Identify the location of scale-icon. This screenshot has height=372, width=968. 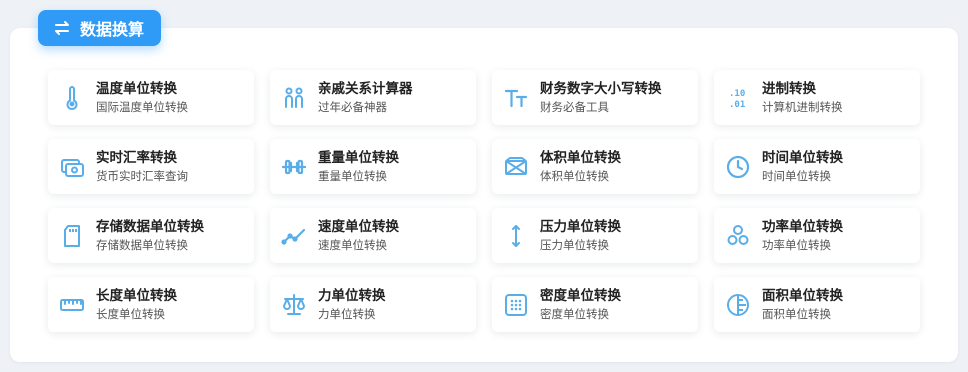
(294, 305).